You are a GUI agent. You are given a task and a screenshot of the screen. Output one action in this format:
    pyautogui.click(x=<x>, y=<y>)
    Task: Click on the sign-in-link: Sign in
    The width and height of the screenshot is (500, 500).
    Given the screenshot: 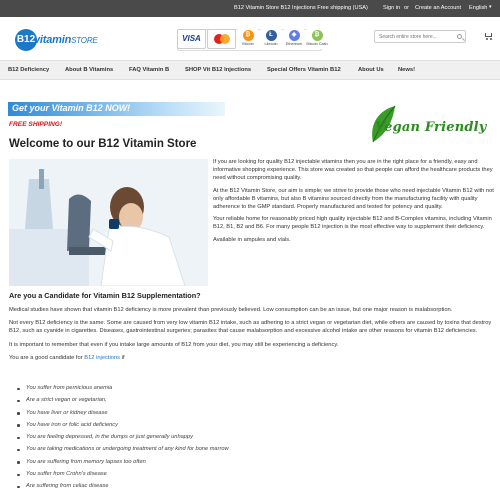 What is the action you would take?
    pyautogui.click(x=391, y=8)
    